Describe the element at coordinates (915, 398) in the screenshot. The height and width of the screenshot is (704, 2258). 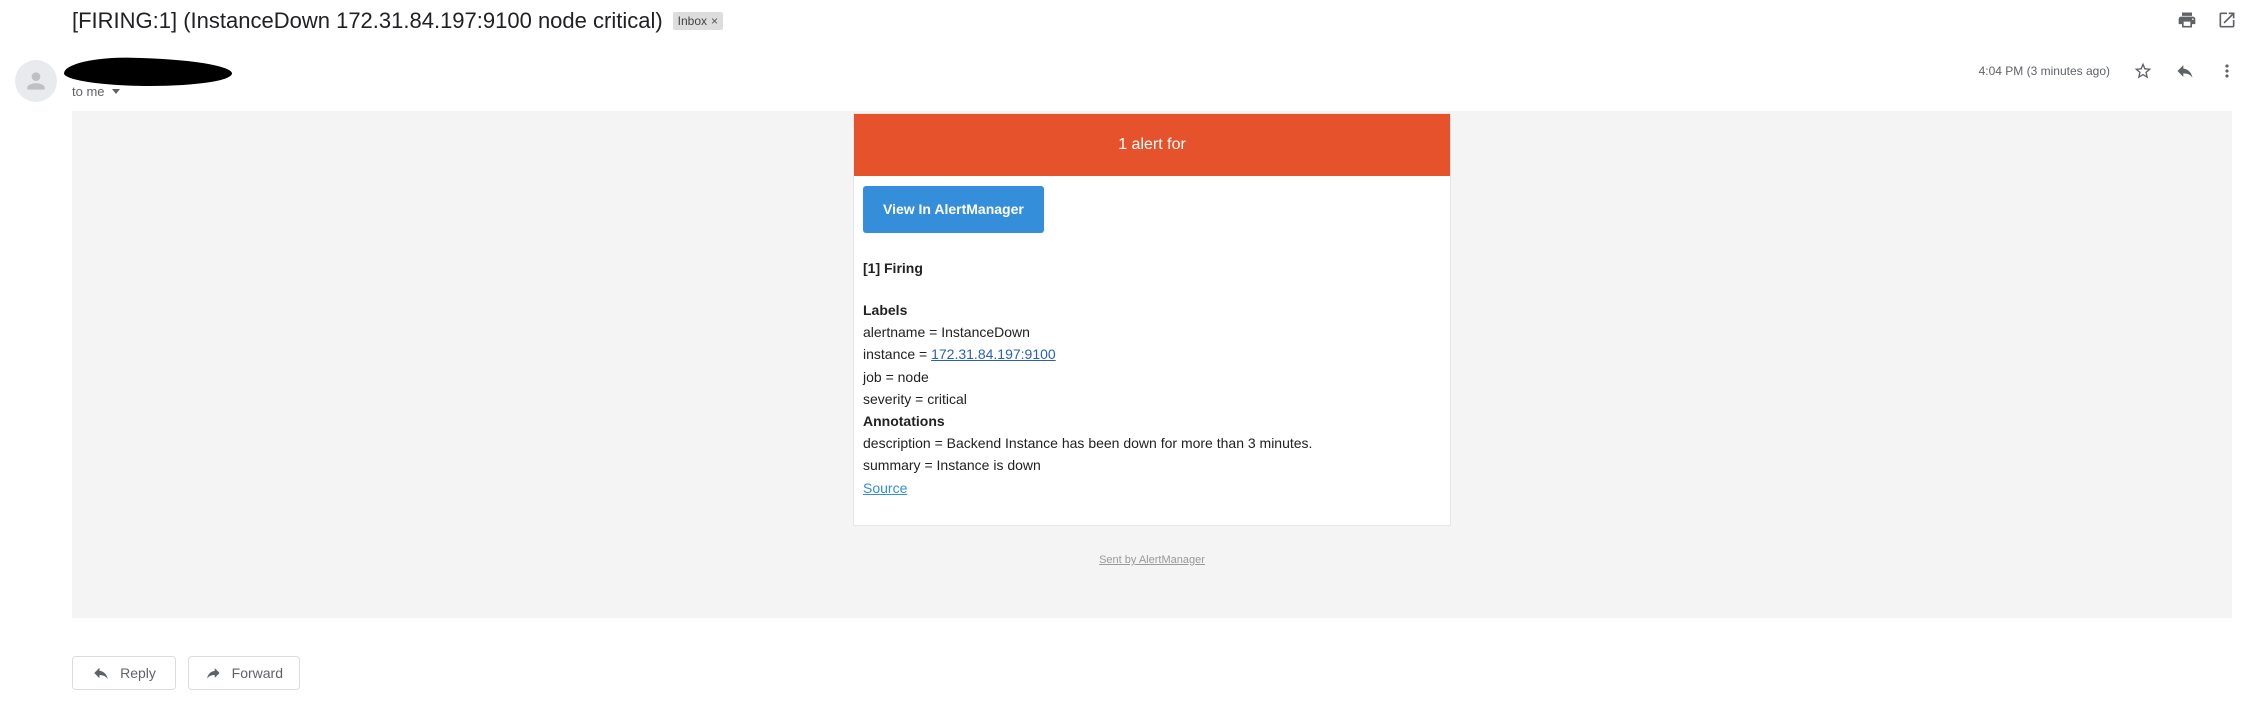
I see `label-severity: severity = critical` at that location.